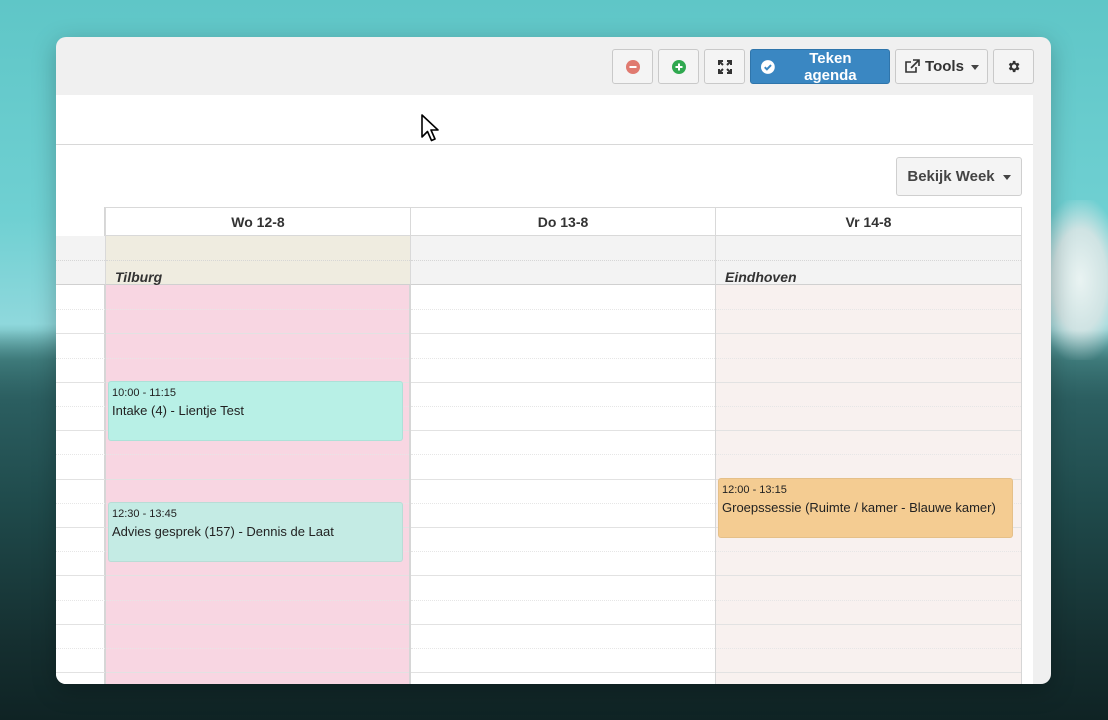 This screenshot has width=1108, height=720. I want to click on gear-icon, so click(1014, 66).